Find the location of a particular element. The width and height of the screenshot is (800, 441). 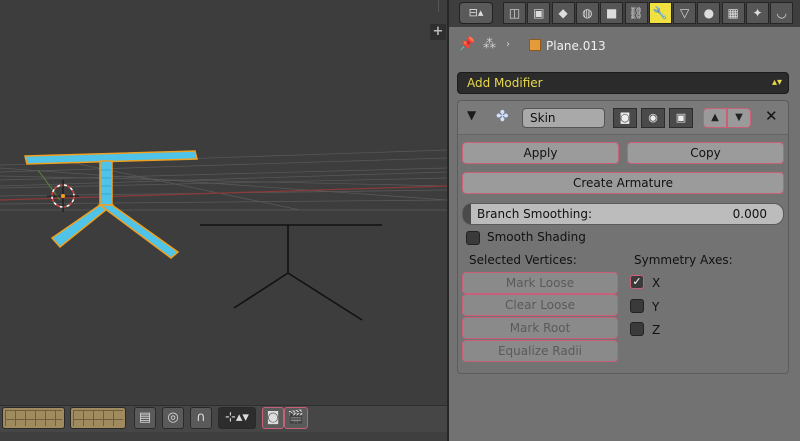

opengl-animation-button: 🎬 is located at coordinates (296, 418).